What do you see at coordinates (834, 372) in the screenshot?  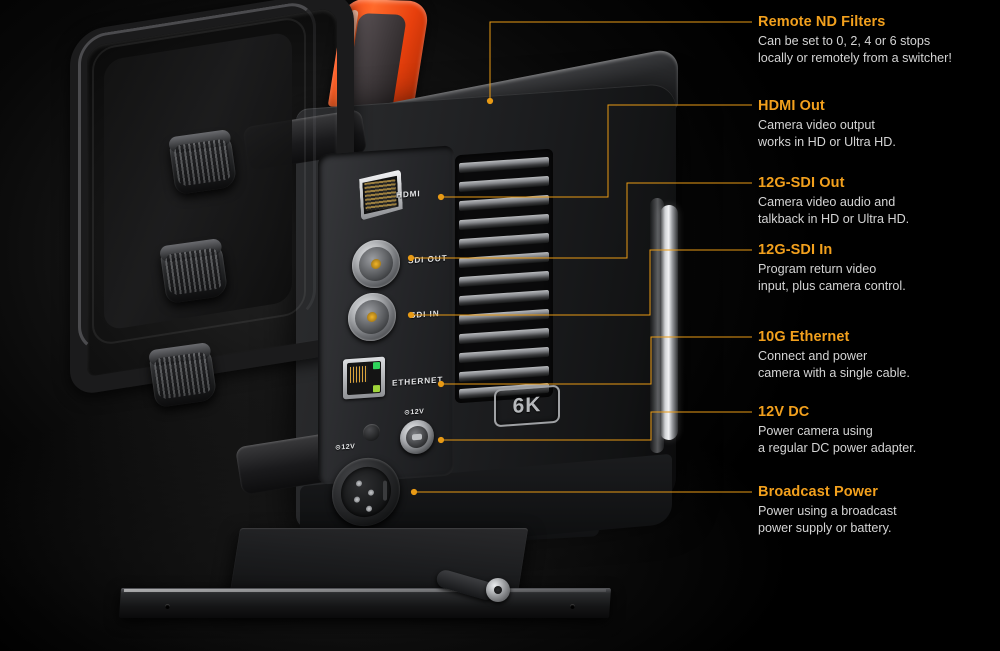 I see `callout-body-line-2: camera with a single cable.` at bounding box center [834, 372].